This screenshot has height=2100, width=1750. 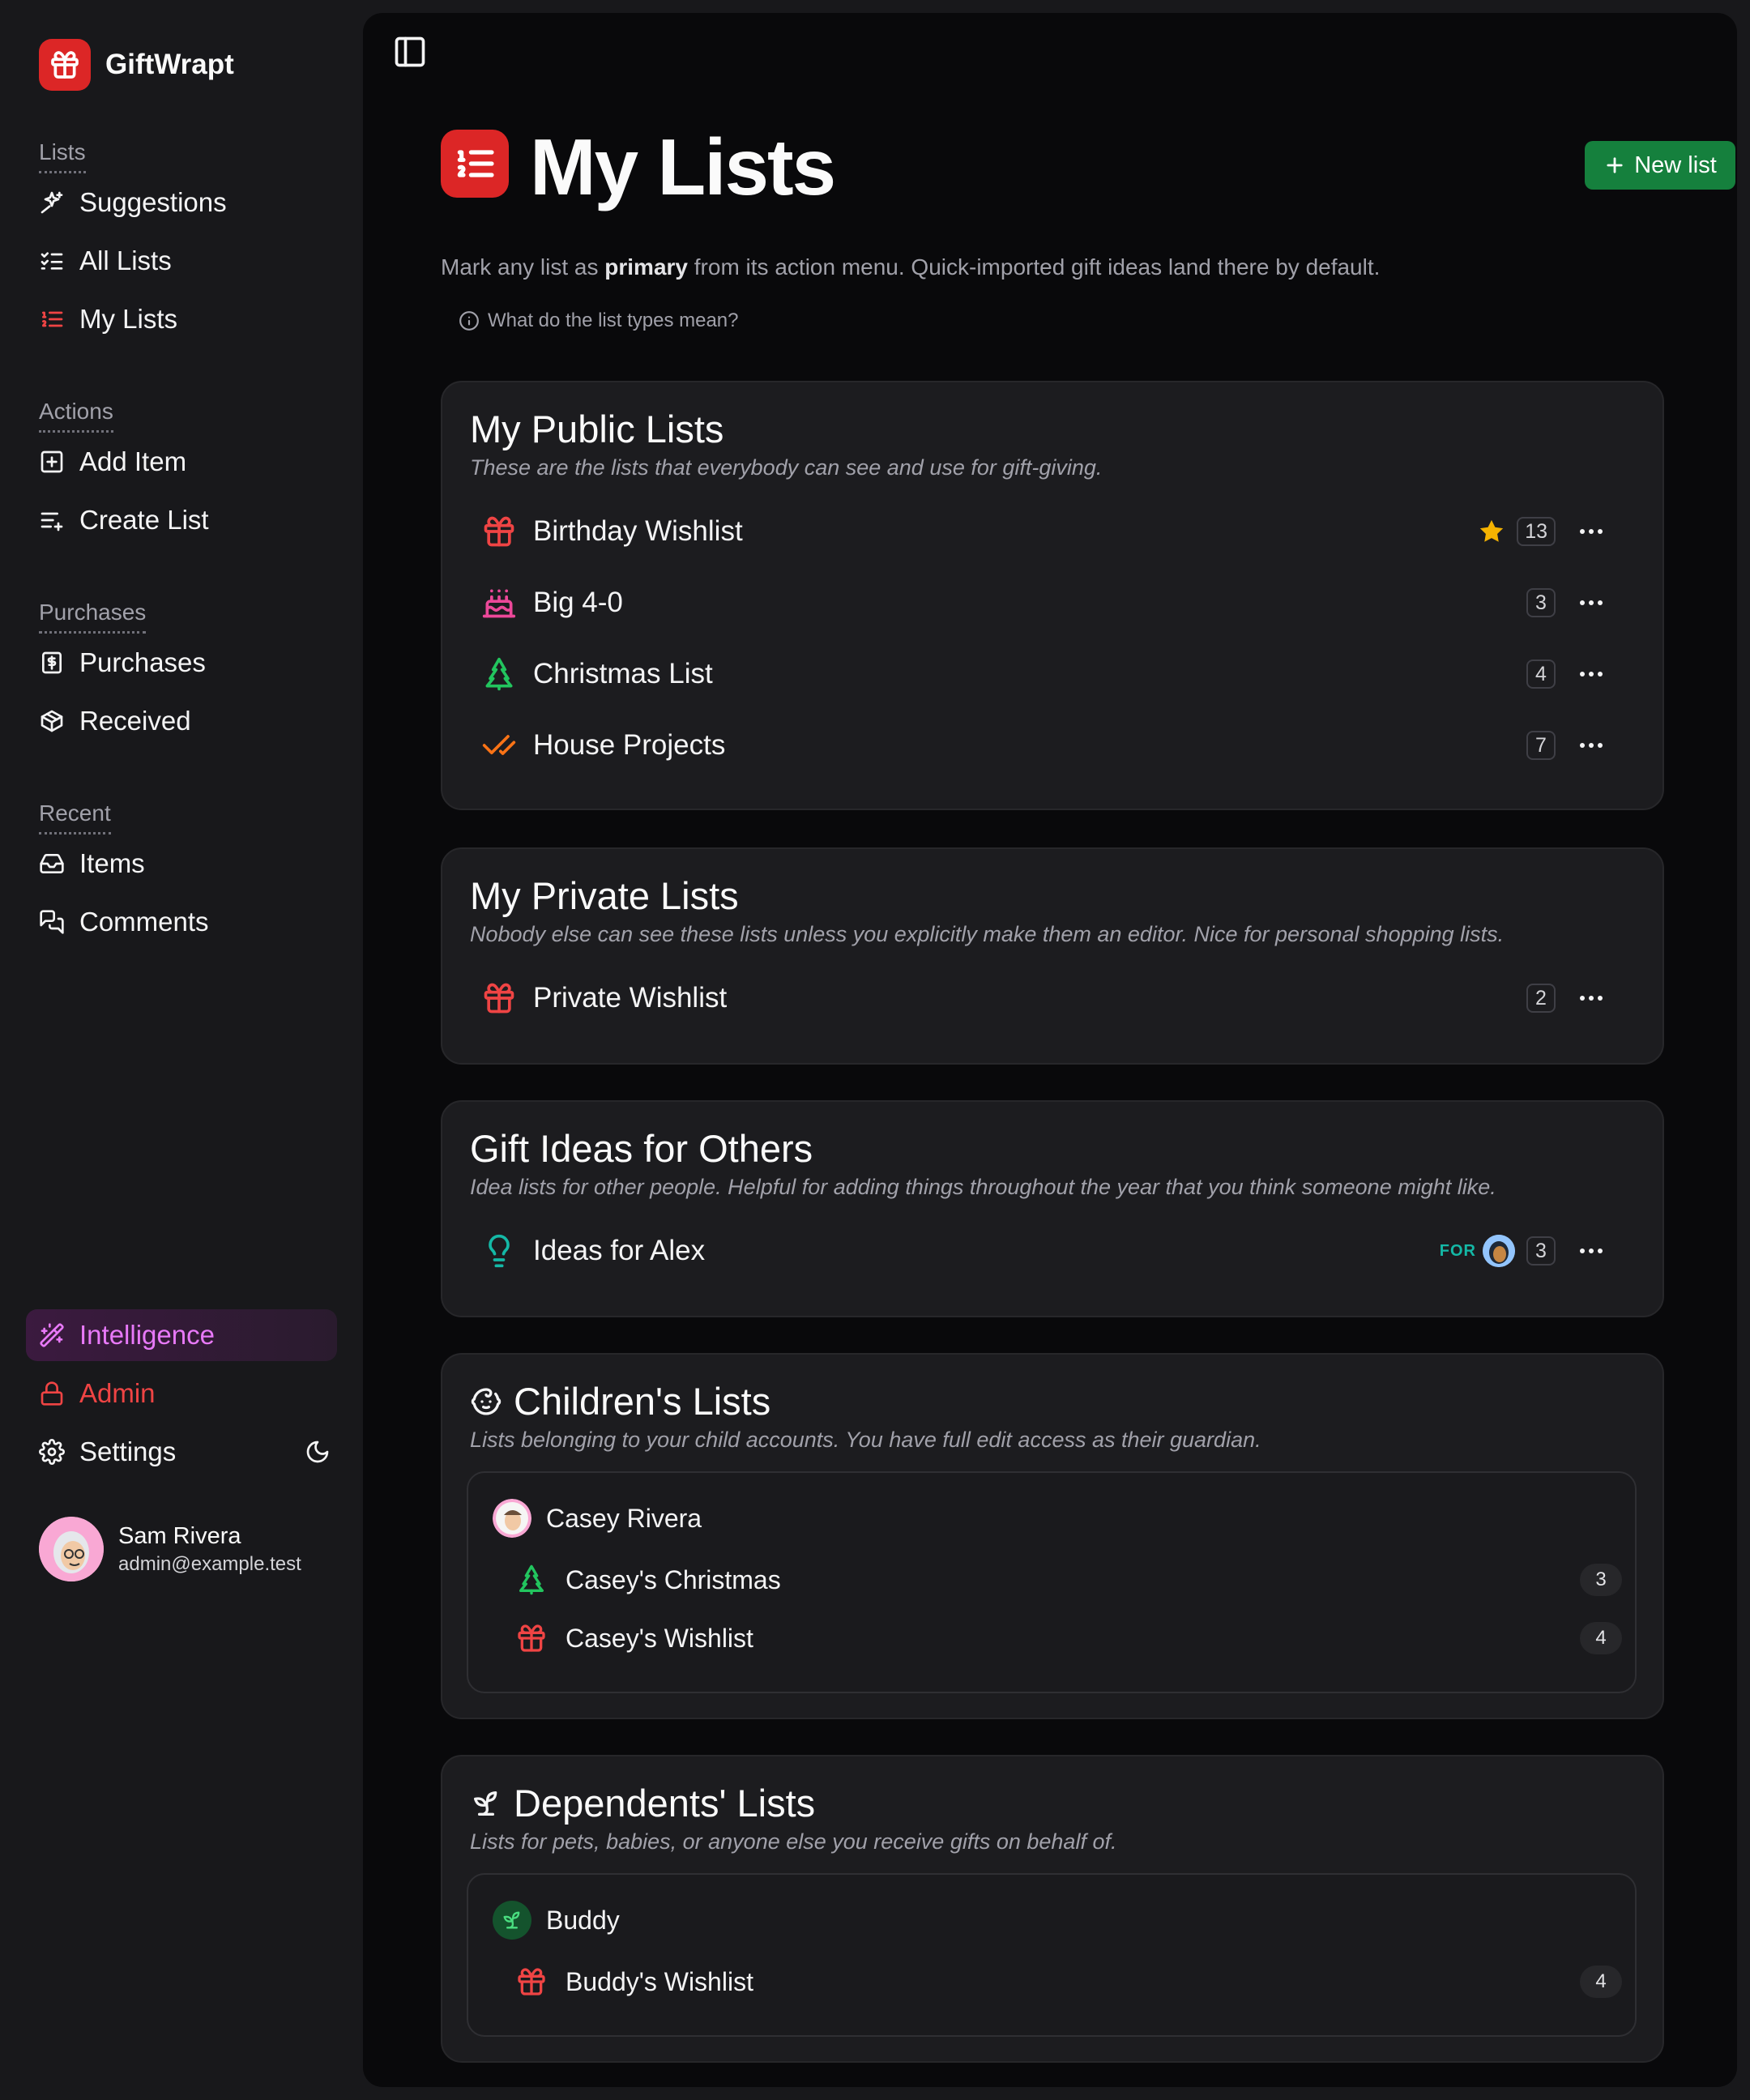 I want to click on sidebar-item-create-list: Create List, so click(x=189, y=520).